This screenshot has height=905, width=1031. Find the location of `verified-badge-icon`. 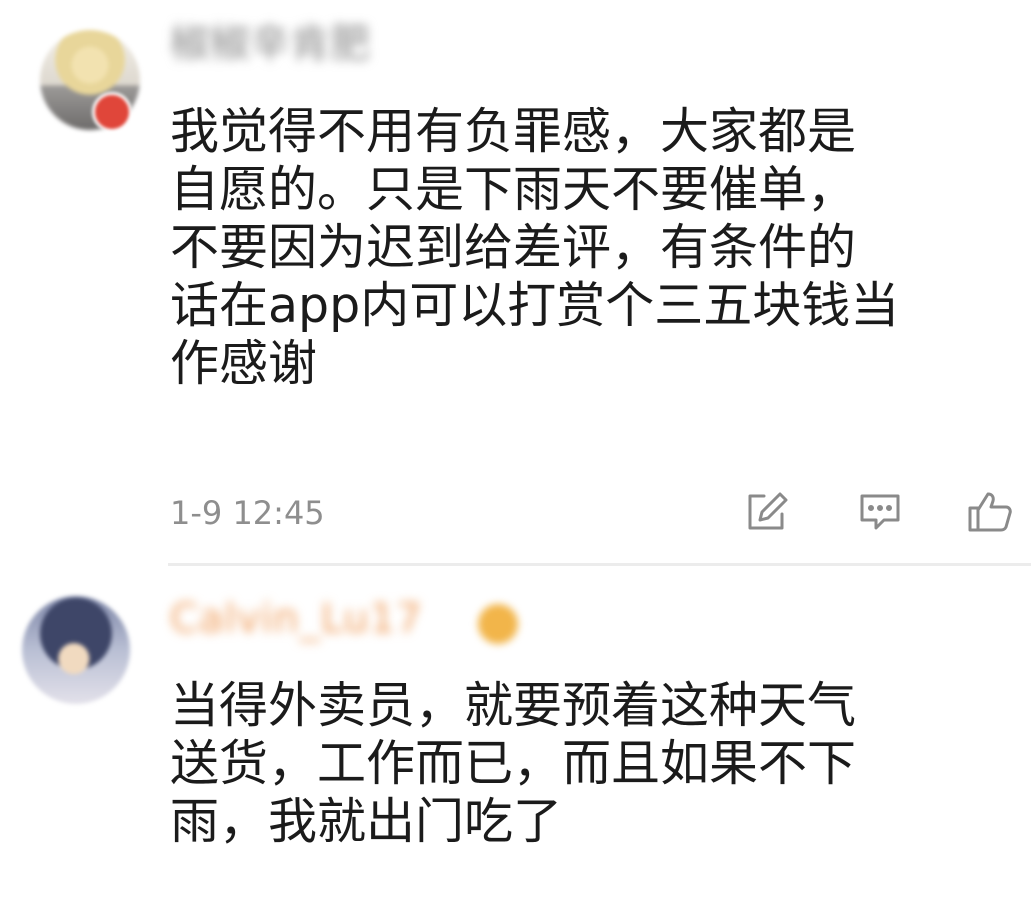

verified-badge-icon is located at coordinates (112, 112).